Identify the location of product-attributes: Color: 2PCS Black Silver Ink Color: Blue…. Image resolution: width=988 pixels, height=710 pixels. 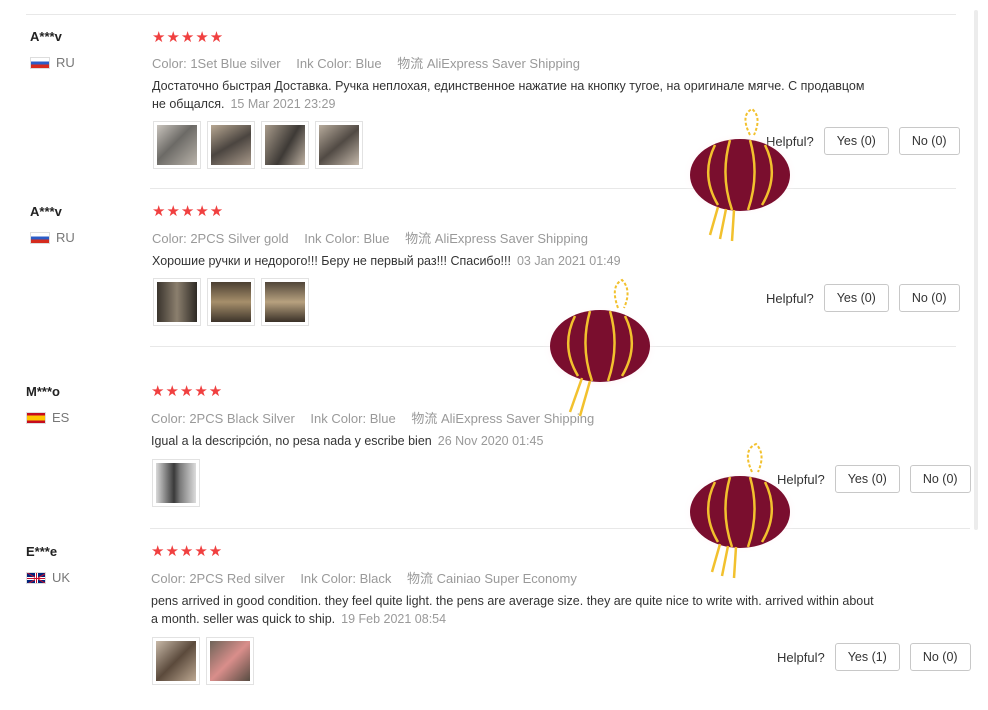
(378, 417).